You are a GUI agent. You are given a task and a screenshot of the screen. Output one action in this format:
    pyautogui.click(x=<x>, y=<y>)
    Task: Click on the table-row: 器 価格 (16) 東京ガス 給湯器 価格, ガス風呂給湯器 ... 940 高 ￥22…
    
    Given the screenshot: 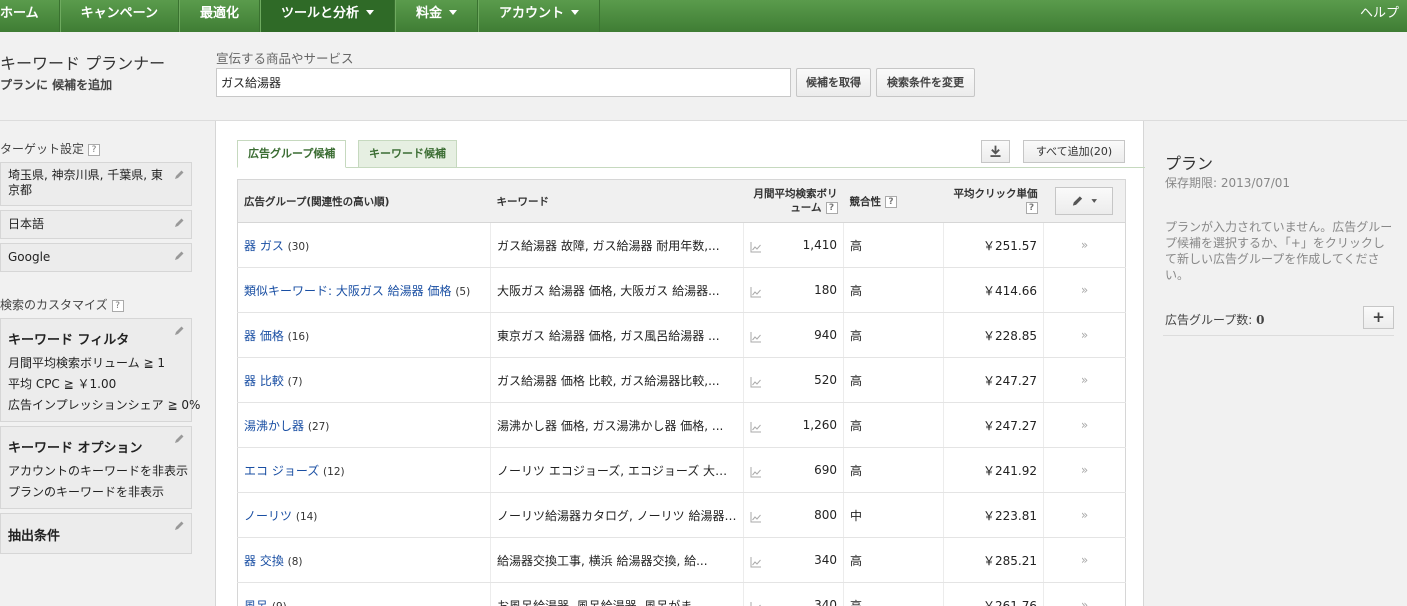 What is the action you would take?
    pyautogui.click(x=681, y=335)
    